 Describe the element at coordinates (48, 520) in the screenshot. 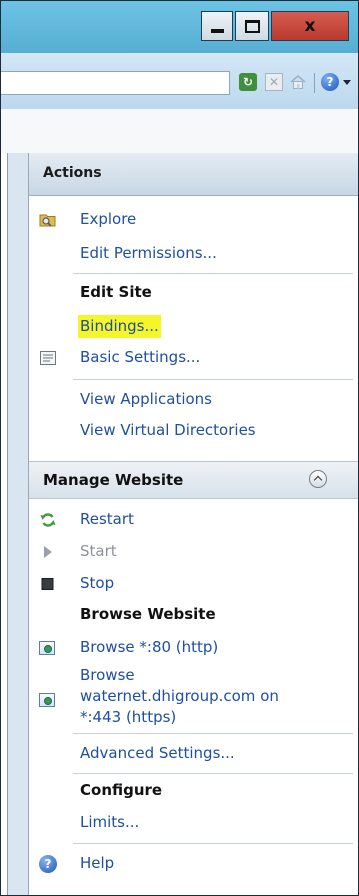

I see `restart-icon` at that location.